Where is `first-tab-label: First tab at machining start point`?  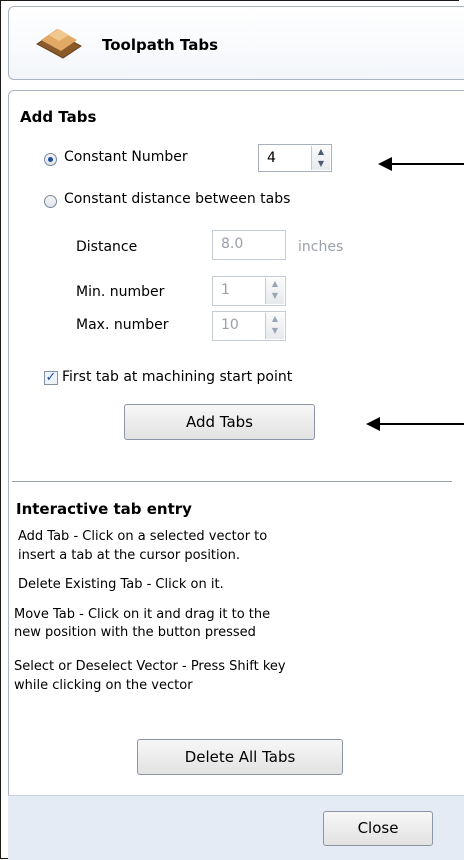
first-tab-label: First tab at machining start point is located at coordinates (177, 377).